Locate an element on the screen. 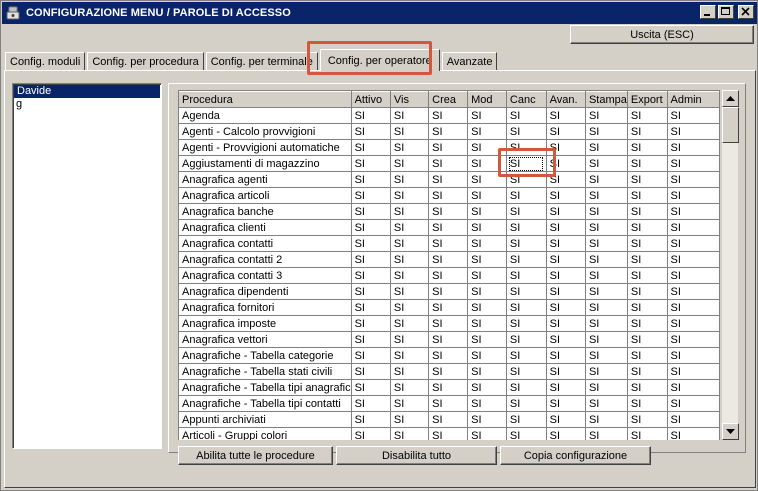 The height and width of the screenshot is (491, 758). table-row: Anagrafica agenti SI SI SI SI SI SI SI SI SI is located at coordinates (449, 179).